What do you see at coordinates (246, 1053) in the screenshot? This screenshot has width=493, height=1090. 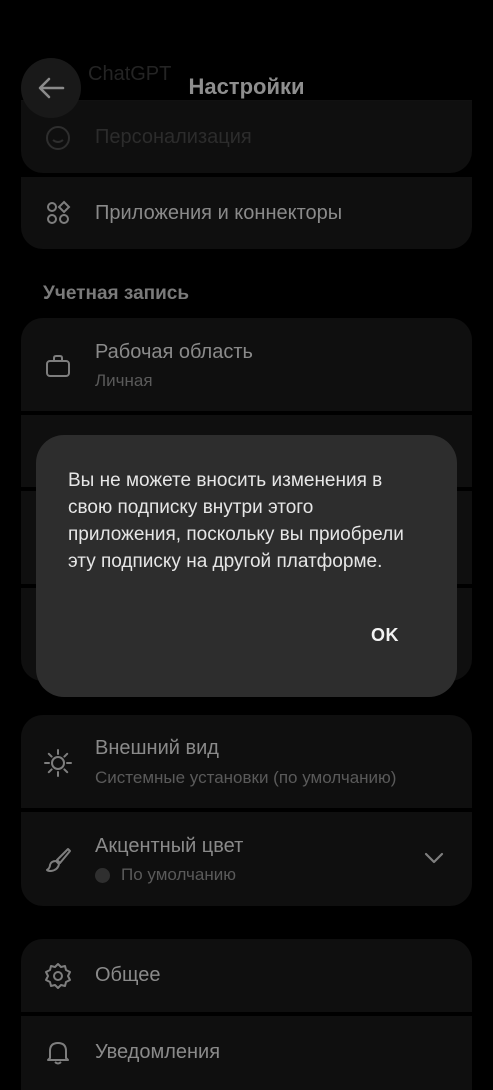 I see `notifications-row: Уведомления` at bounding box center [246, 1053].